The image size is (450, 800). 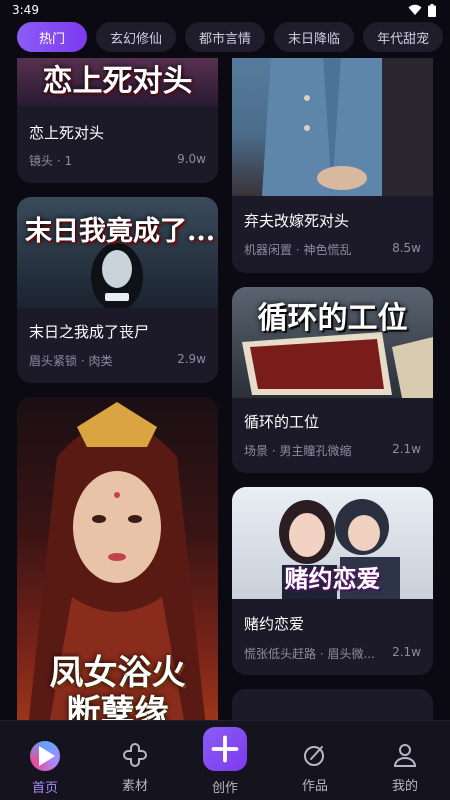 What do you see at coordinates (332, 342) in the screenshot?
I see `cover-image: 循环的工位` at bounding box center [332, 342].